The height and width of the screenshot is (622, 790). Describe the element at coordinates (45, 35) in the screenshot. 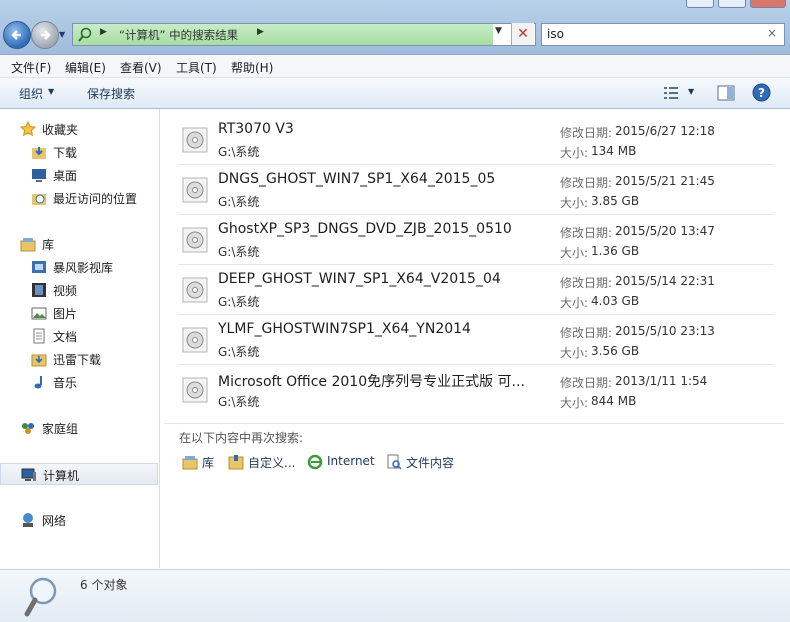

I see `forward-button` at that location.